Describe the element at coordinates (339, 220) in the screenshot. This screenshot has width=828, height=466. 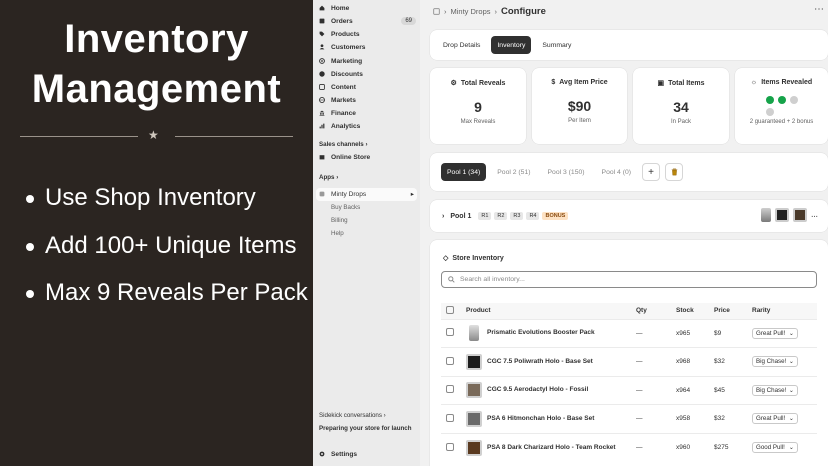
I see `sidebar-subitem-billing: Billing` at that location.